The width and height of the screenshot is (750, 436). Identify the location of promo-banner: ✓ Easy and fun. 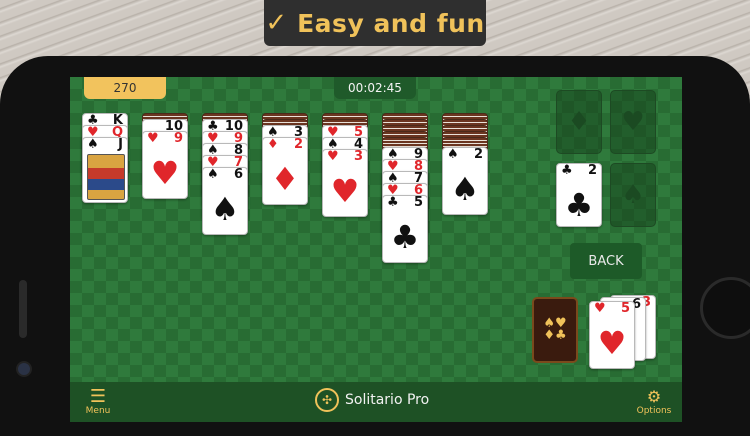
(375, 23).